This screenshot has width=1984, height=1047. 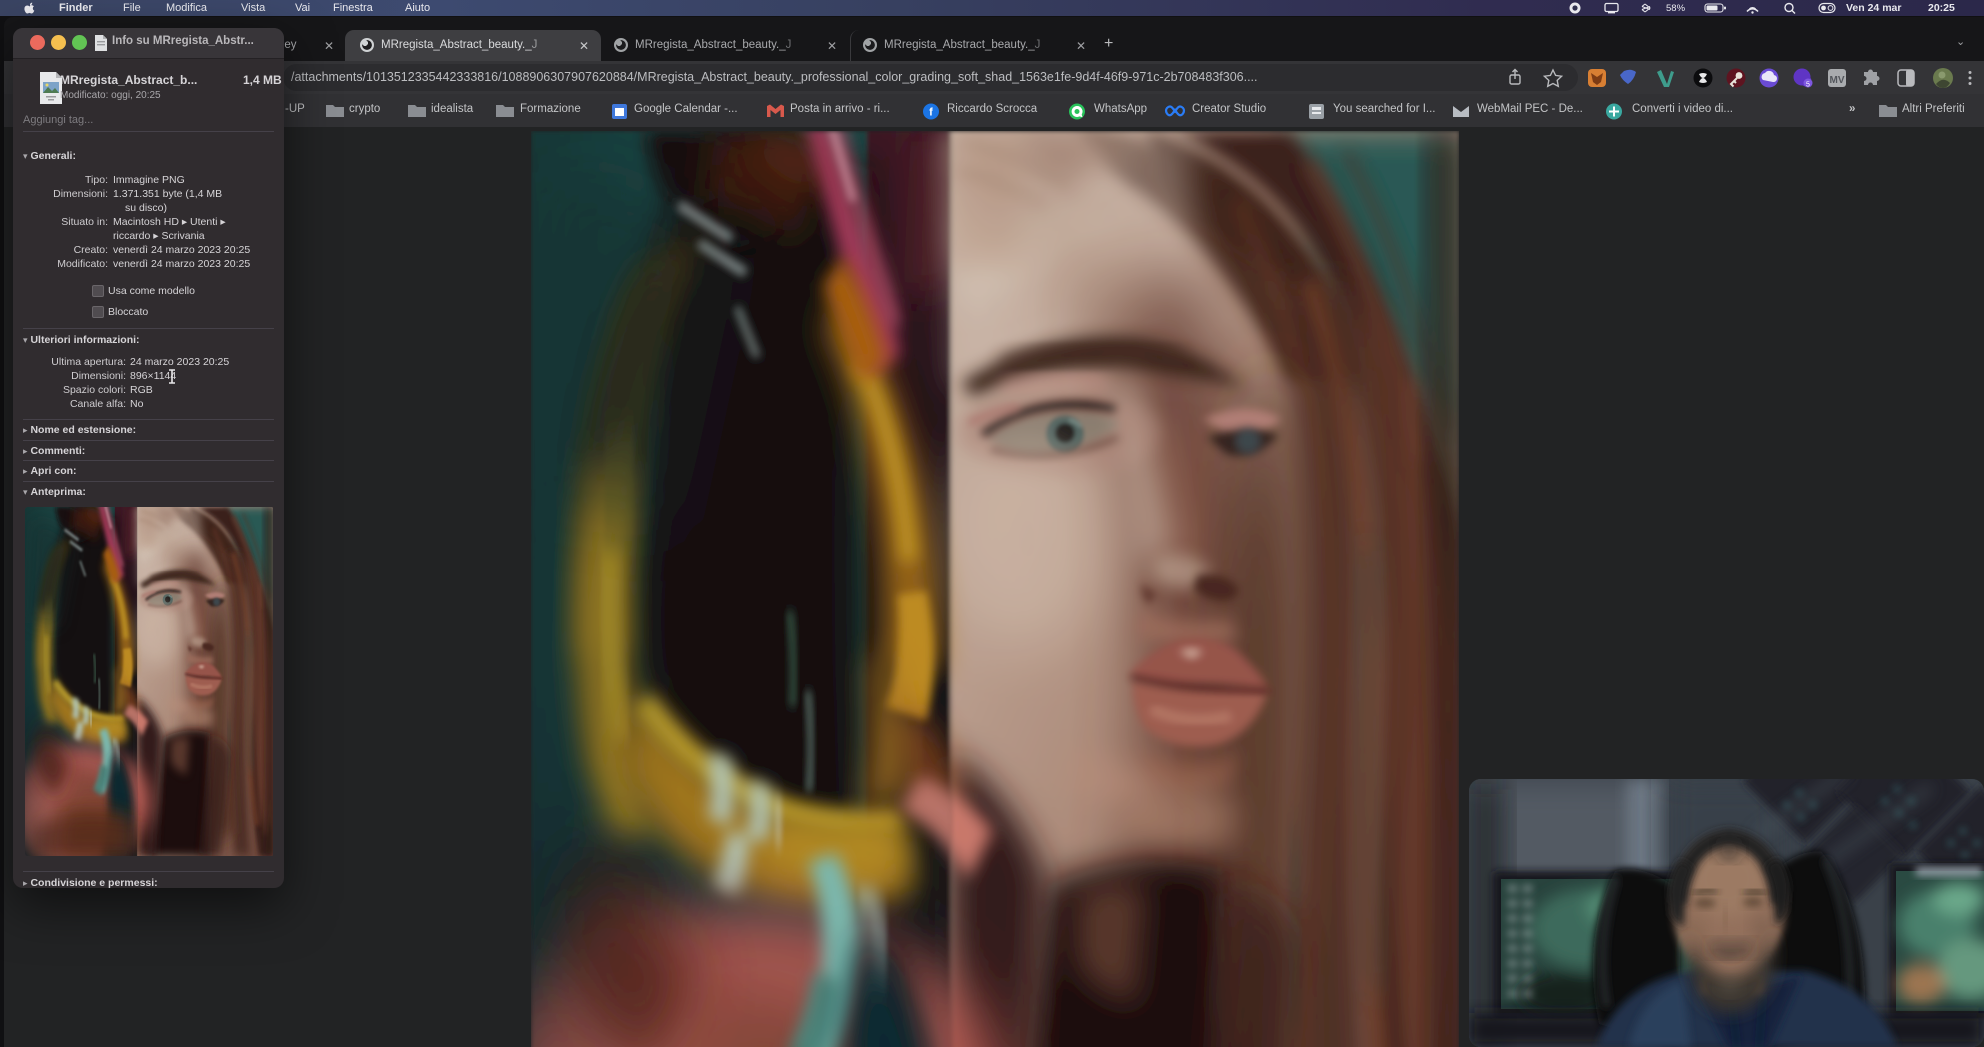 What do you see at coordinates (1837, 80) in the screenshot?
I see `svg-text: MV` at bounding box center [1837, 80].